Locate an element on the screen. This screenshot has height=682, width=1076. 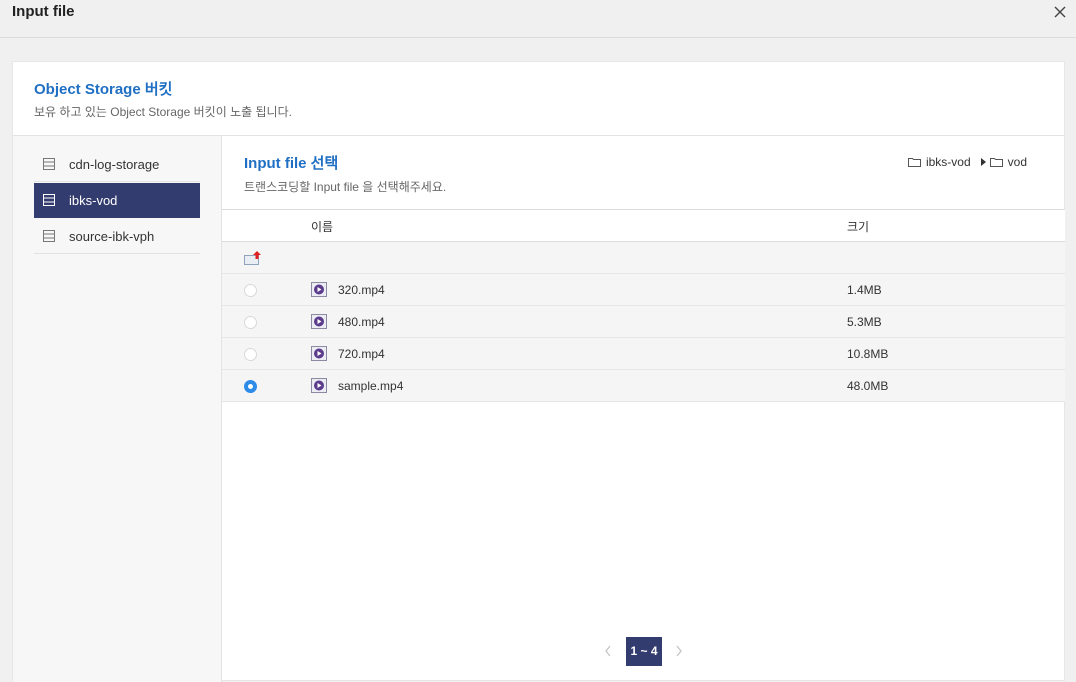
page-current: 1 ~ 4 is located at coordinates (644, 651).